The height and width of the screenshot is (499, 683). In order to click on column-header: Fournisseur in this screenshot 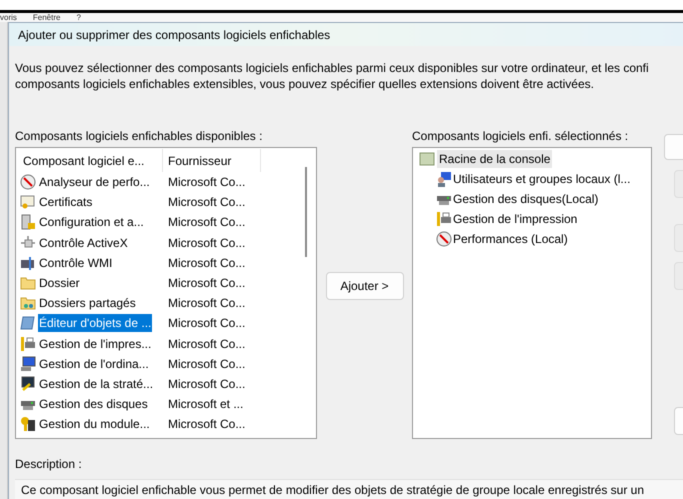, I will do `click(212, 160)`.